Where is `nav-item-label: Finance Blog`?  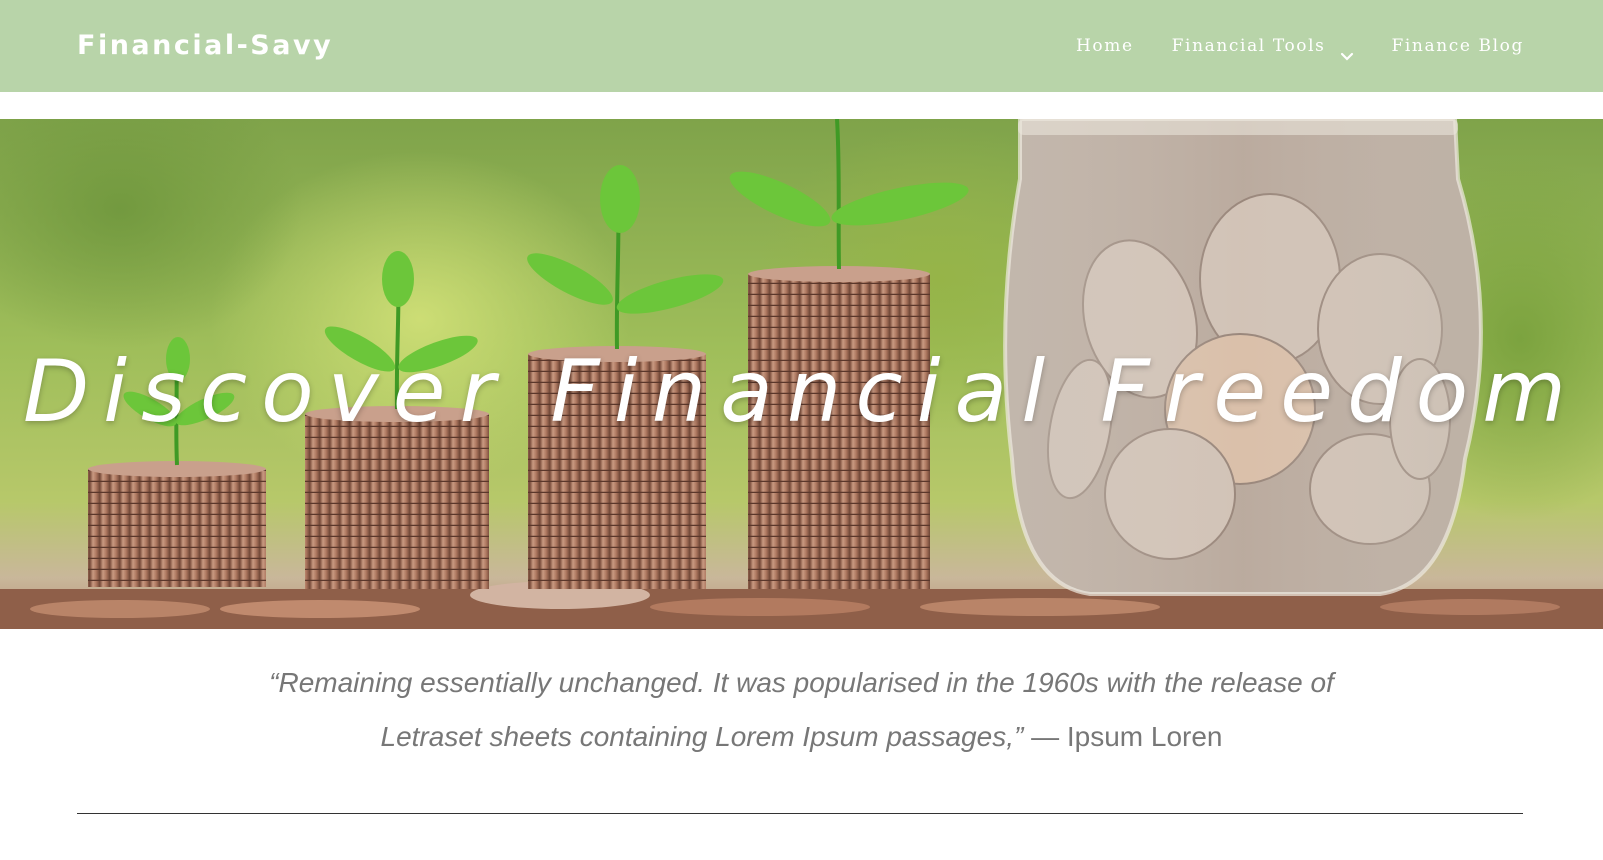
nav-item-label: Finance Blog is located at coordinates (1457, 46).